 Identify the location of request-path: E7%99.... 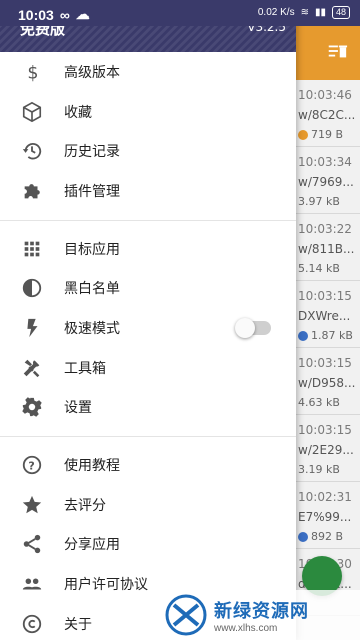
(325, 517).